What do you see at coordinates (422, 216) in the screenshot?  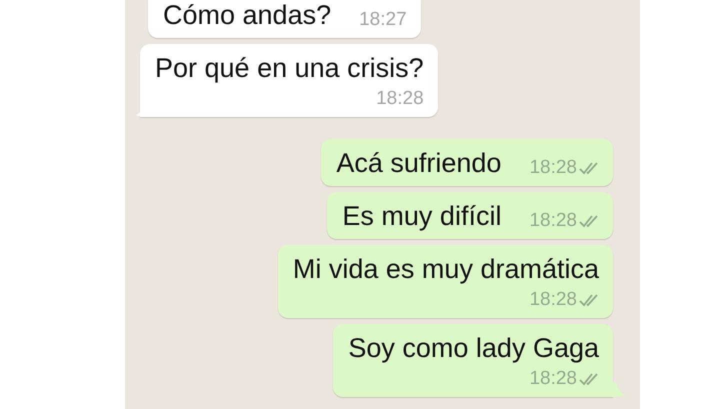 I see `message-text: Es muy difícil` at bounding box center [422, 216].